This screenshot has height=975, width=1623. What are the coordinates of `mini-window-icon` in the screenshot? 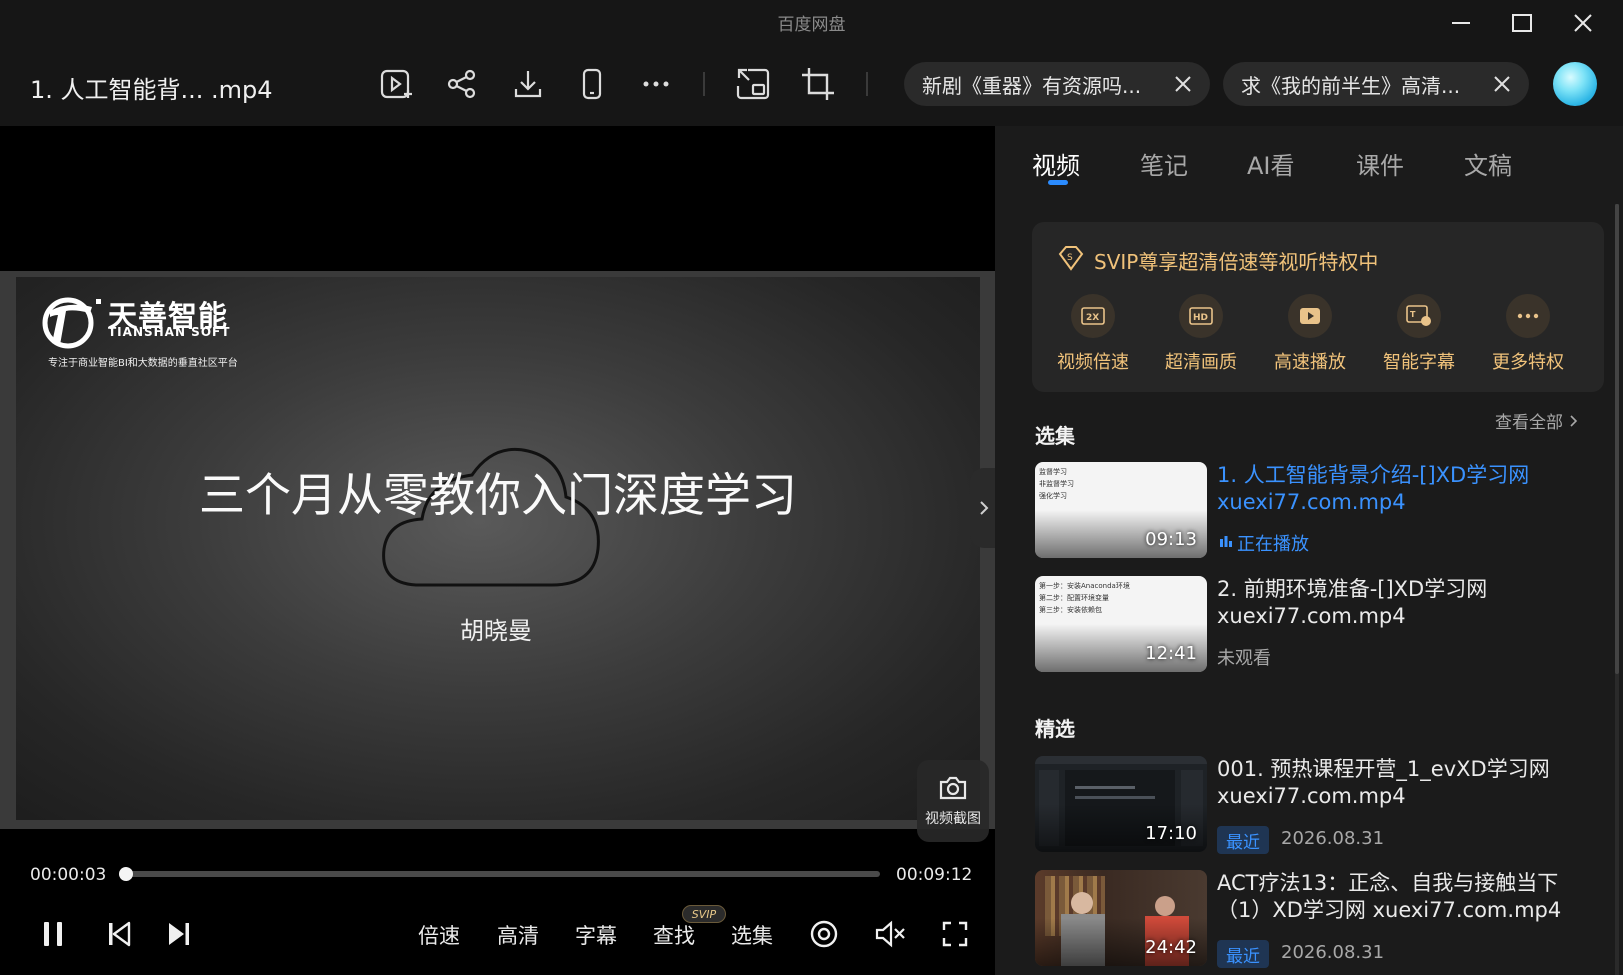 It's located at (753, 84).